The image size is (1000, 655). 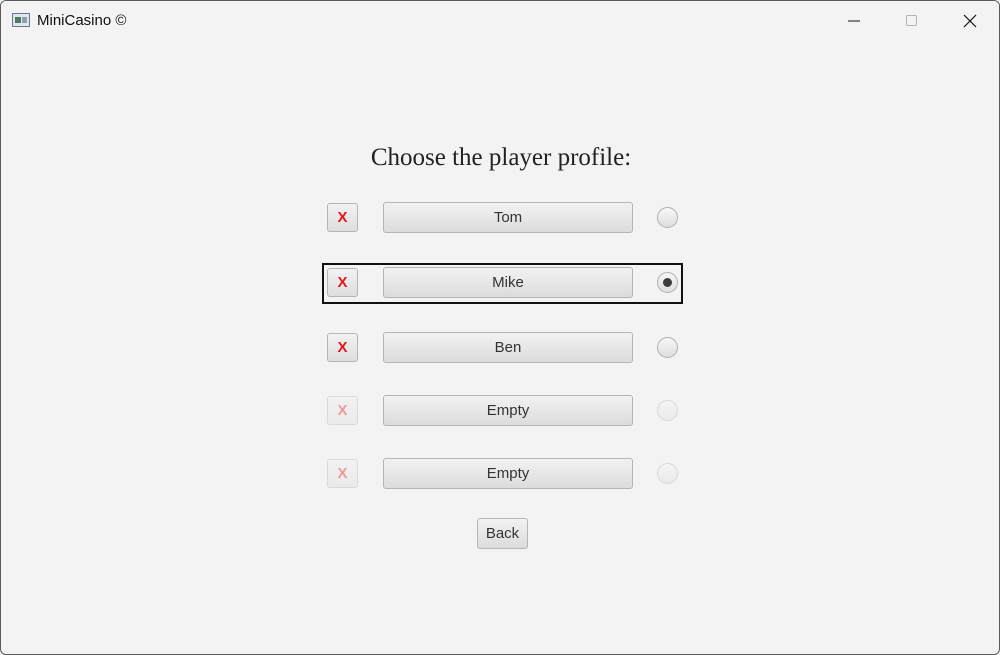 What do you see at coordinates (21, 20) in the screenshot?
I see `app-icon` at bounding box center [21, 20].